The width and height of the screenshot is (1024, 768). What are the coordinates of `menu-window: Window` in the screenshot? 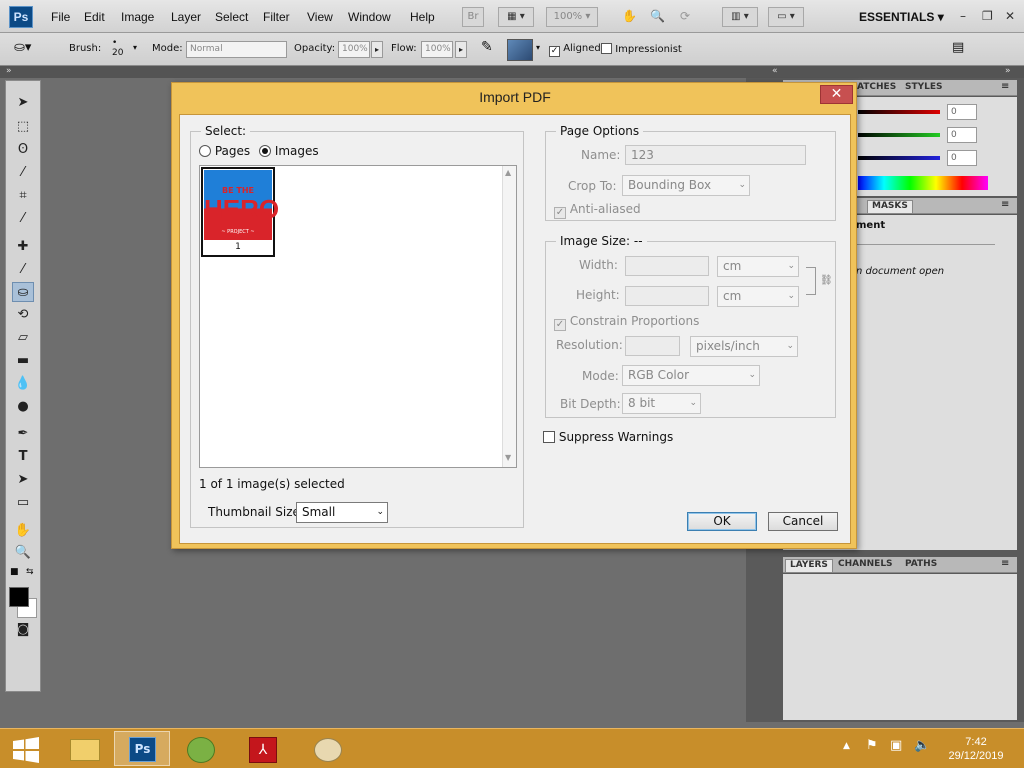 It's located at (369, 17).